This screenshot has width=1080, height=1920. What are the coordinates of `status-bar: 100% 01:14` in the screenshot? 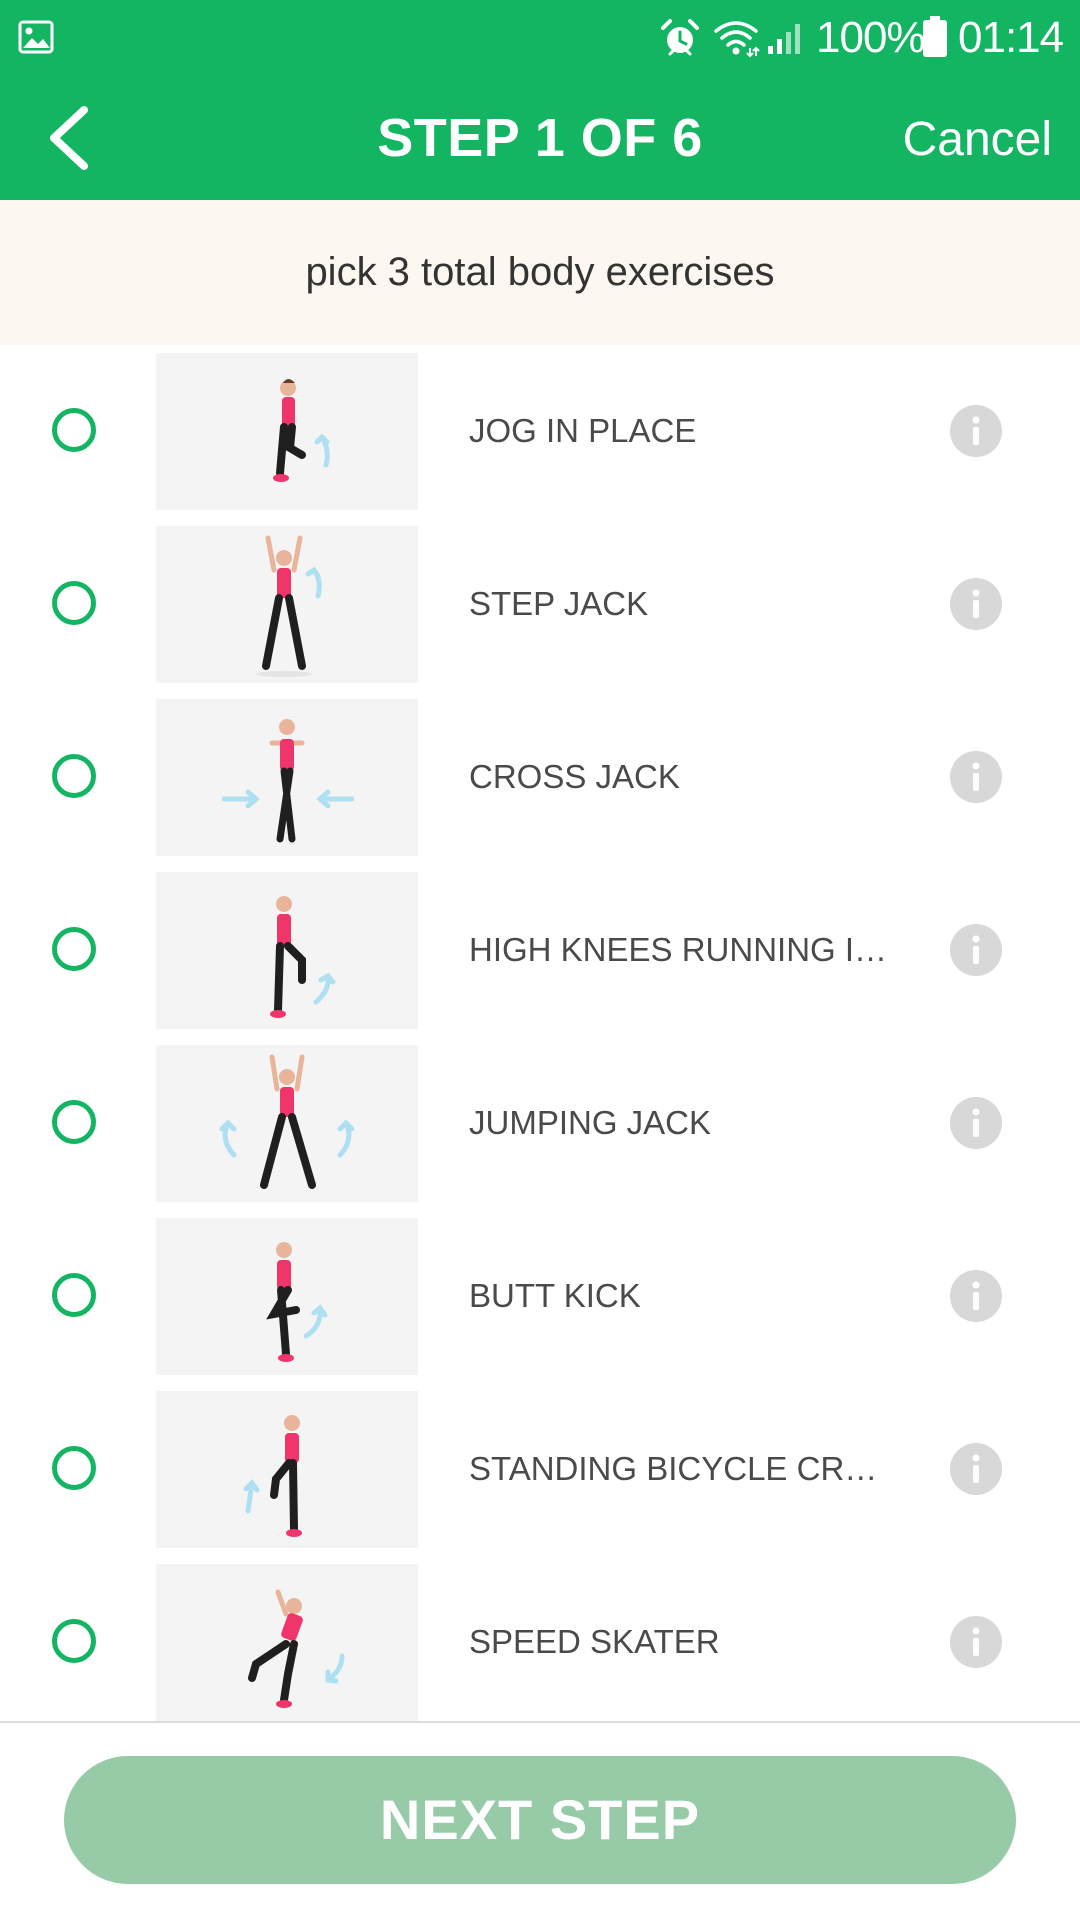 It's located at (540, 38).